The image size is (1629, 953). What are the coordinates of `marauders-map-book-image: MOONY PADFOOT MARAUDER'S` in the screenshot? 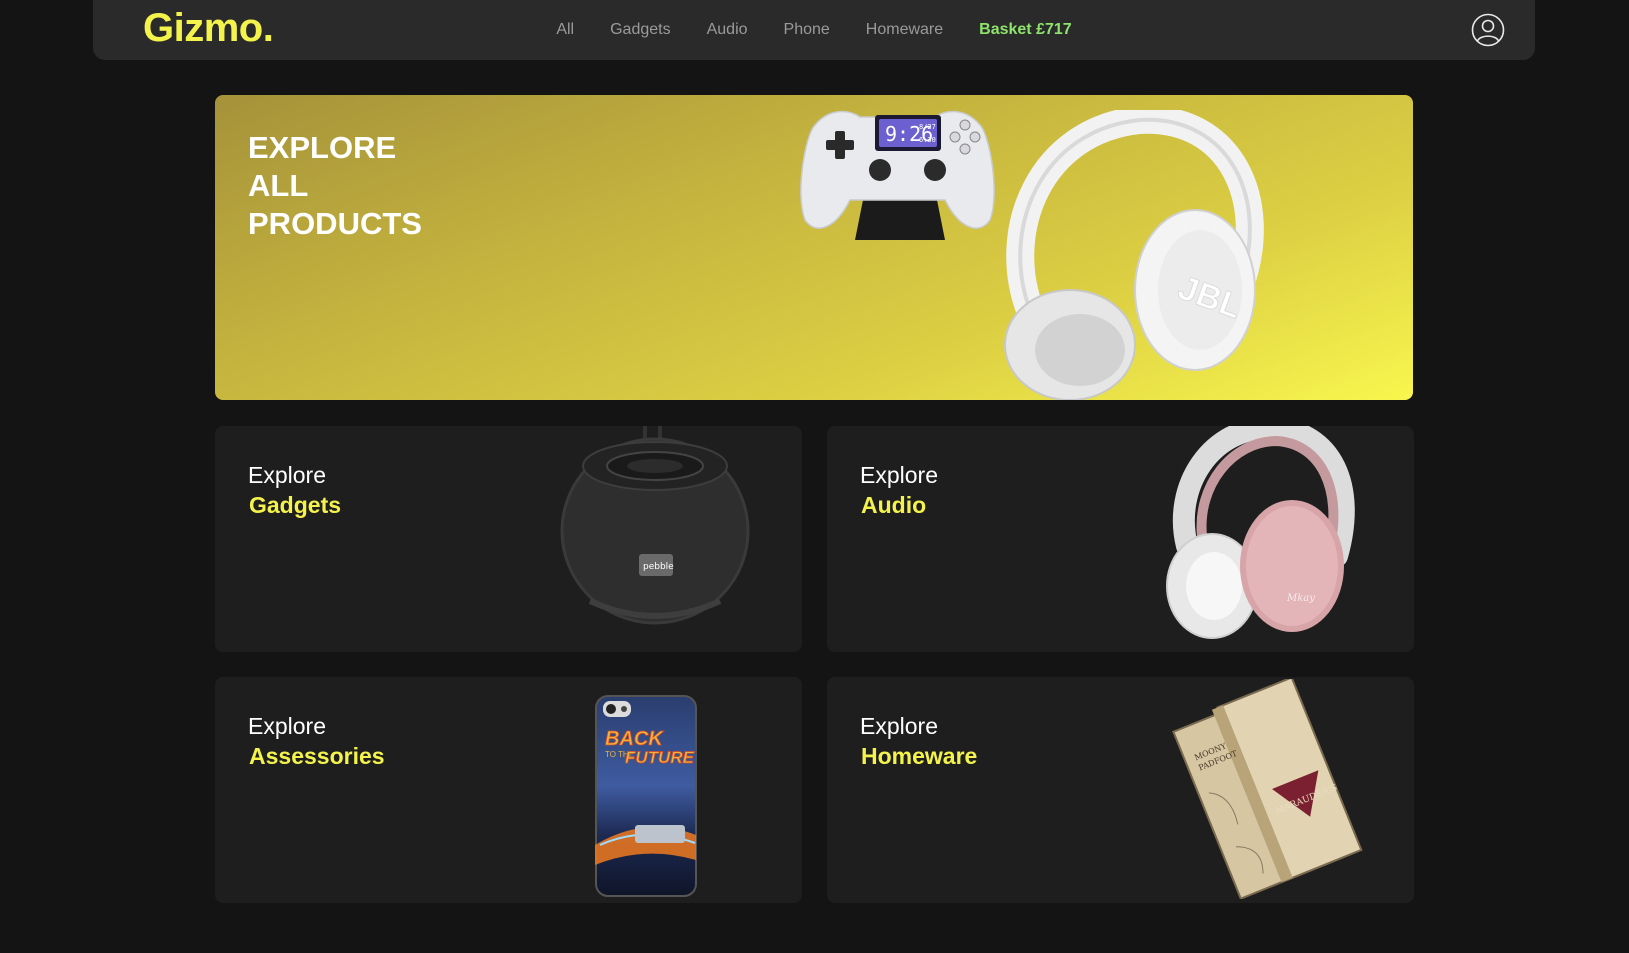 It's located at (1267, 789).